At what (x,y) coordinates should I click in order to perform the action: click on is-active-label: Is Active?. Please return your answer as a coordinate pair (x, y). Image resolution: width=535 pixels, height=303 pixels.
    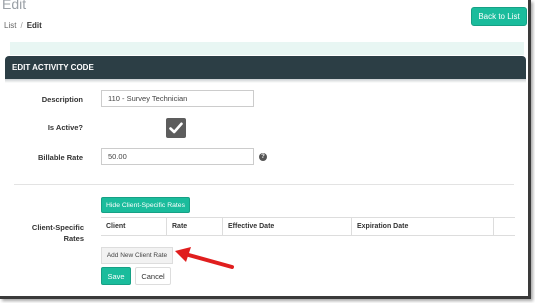
    Looking at the image, I should click on (65, 127).